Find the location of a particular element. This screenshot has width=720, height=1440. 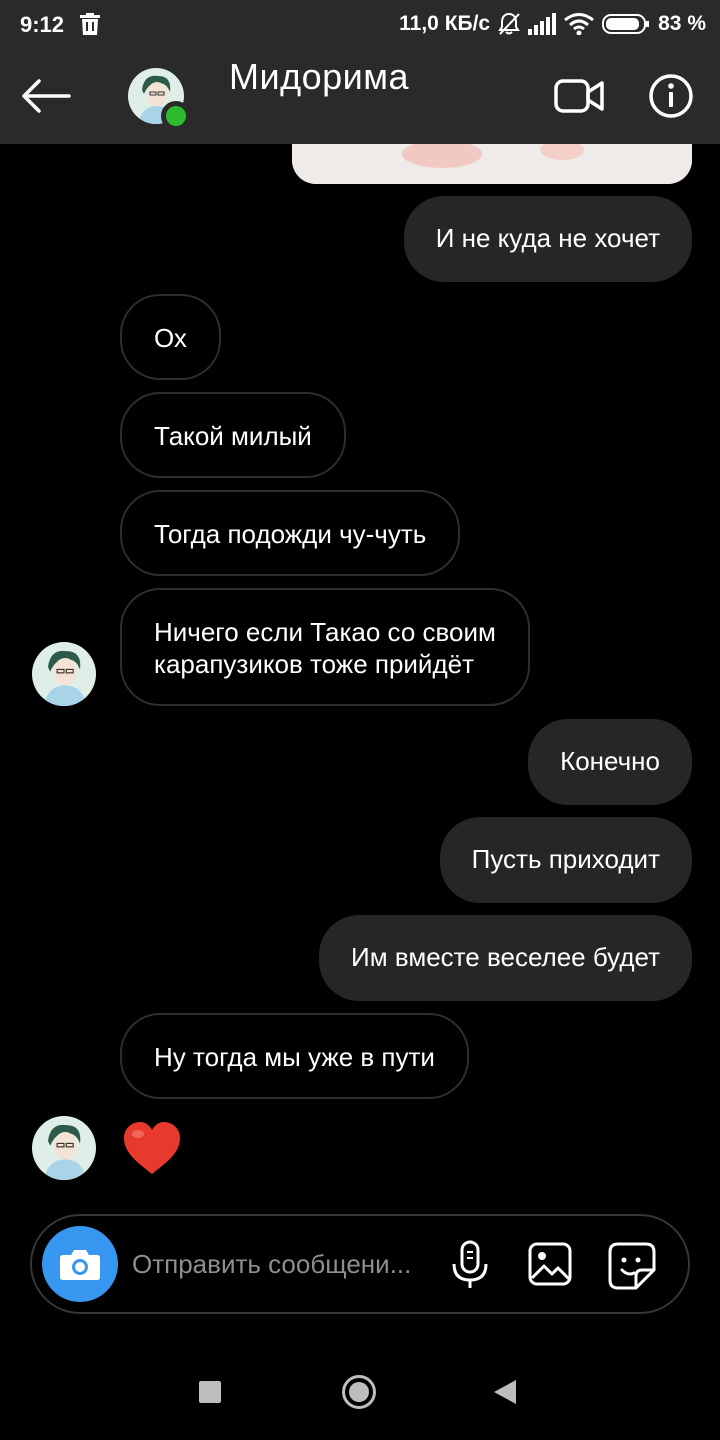

camera-button is located at coordinates (80, 1264).